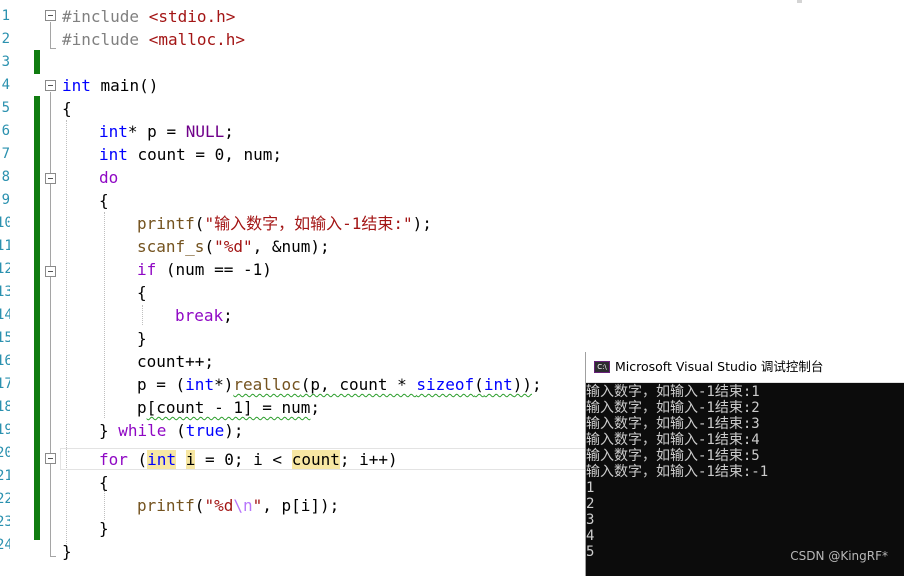  I want to click on line-number: 22, so click(5, 499).